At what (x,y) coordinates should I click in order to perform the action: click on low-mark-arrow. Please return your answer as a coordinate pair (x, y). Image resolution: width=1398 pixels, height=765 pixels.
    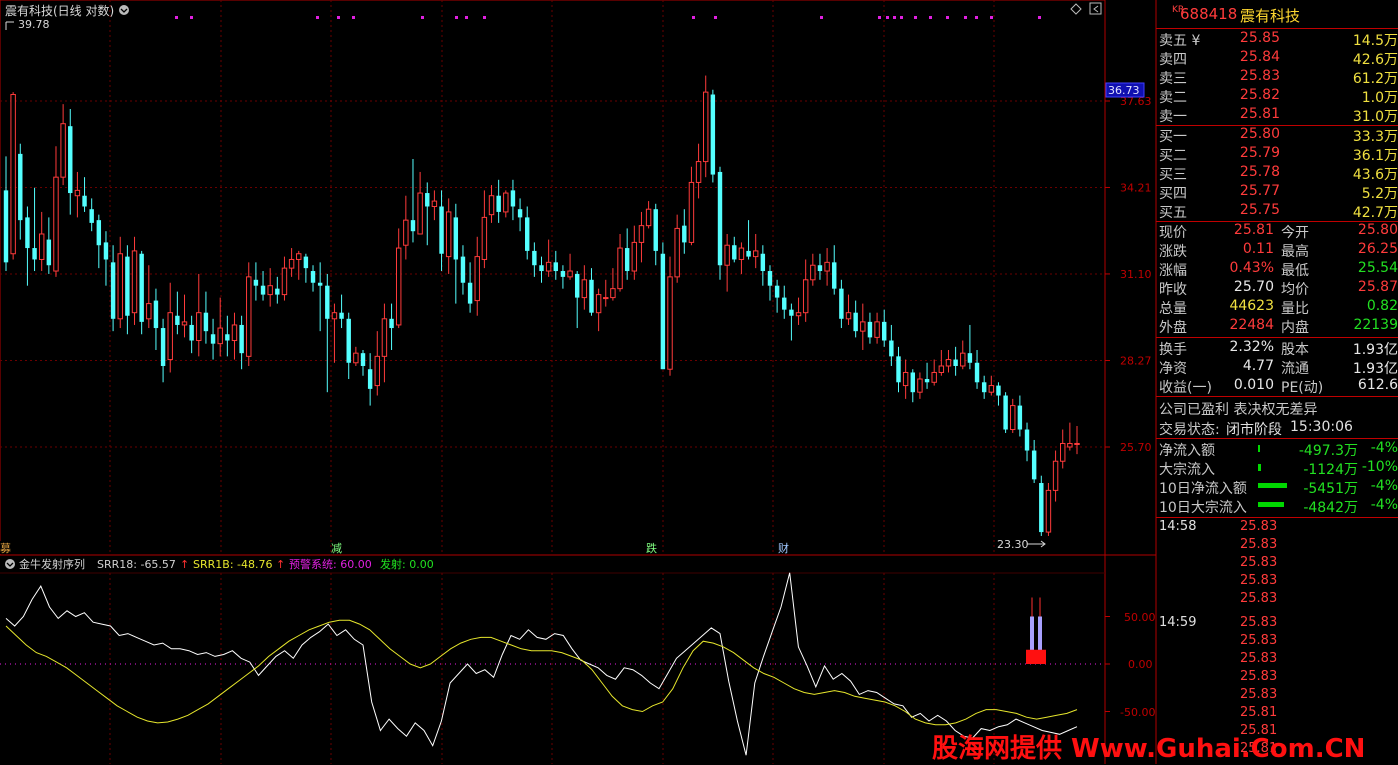
    Looking at the image, I should click on (1036, 544).